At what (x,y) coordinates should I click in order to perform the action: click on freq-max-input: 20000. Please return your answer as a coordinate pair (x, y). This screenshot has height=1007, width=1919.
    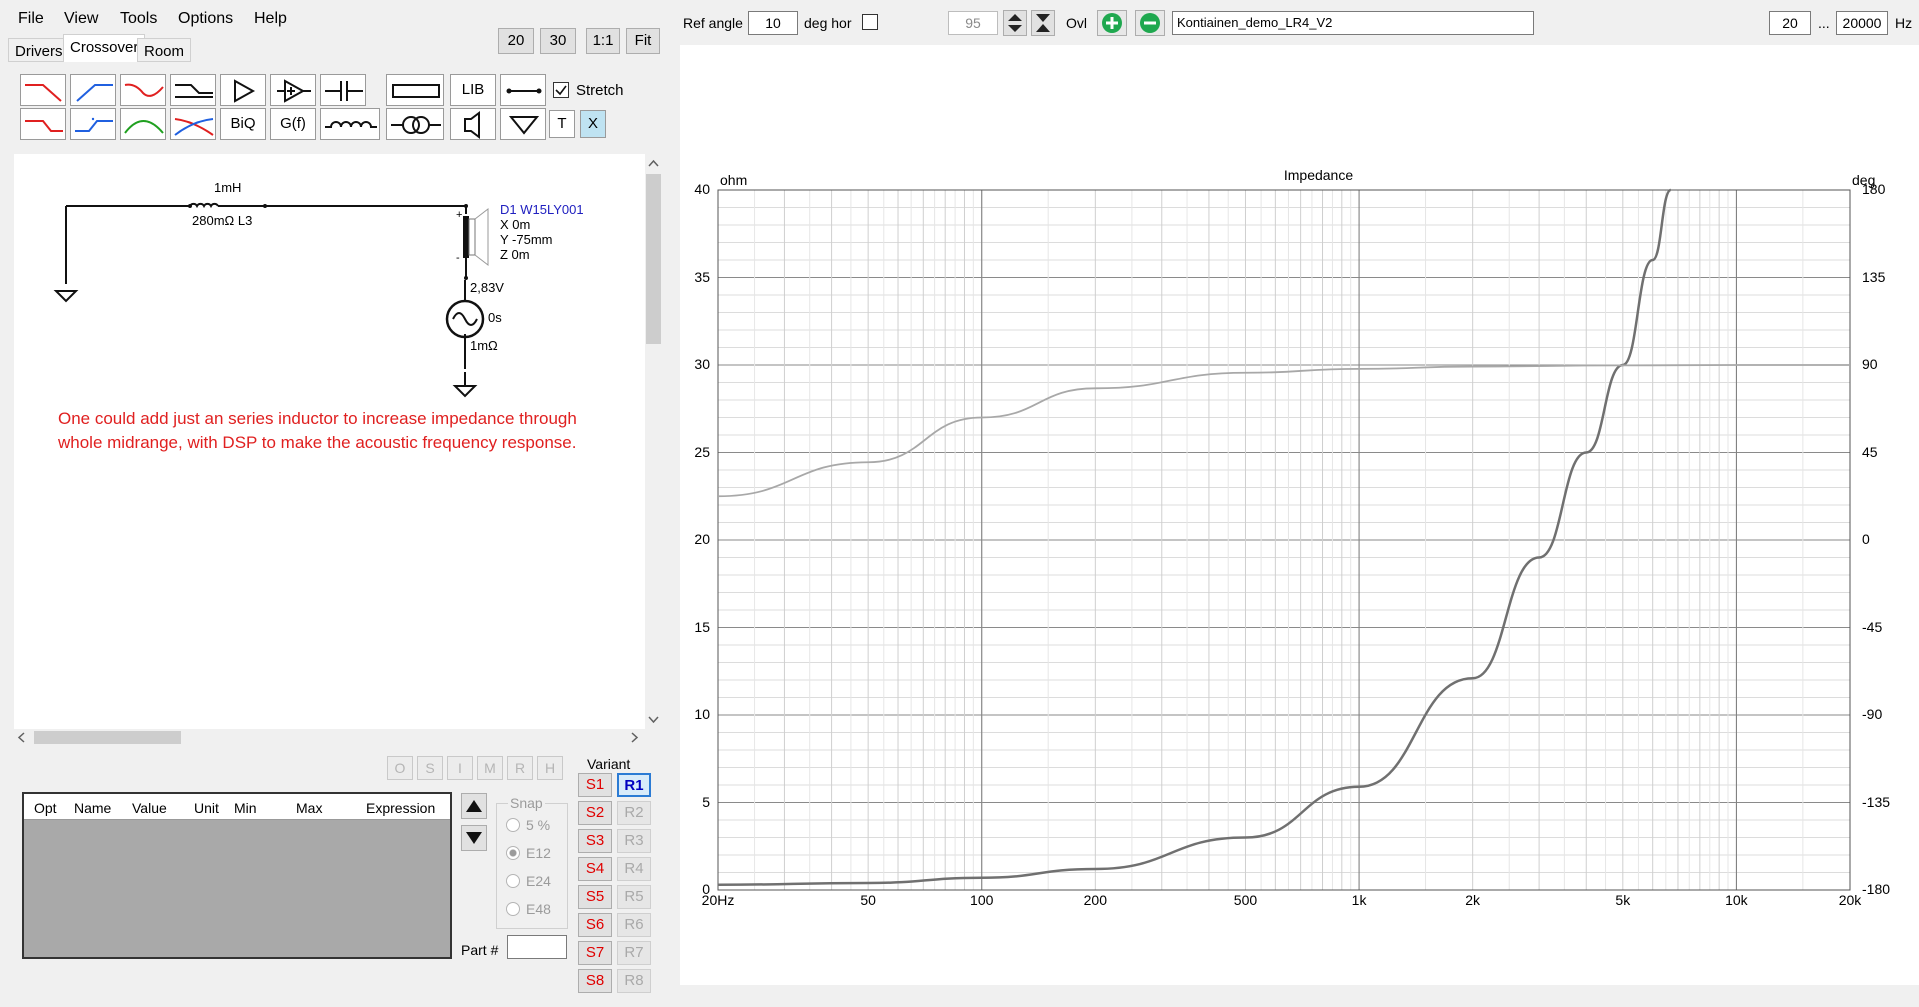
    Looking at the image, I should click on (1862, 23).